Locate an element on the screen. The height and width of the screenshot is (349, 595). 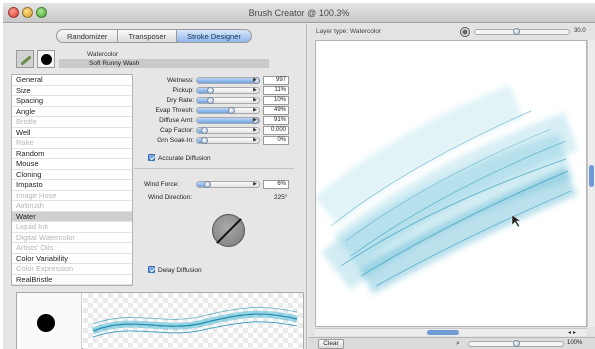
category-item-realbristle: RealBristle is located at coordinates (72, 280).